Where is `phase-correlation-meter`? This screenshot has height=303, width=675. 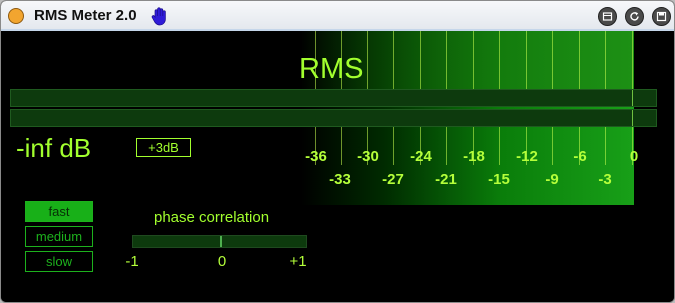
phase-correlation-meter is located at coordinates (219, 241).